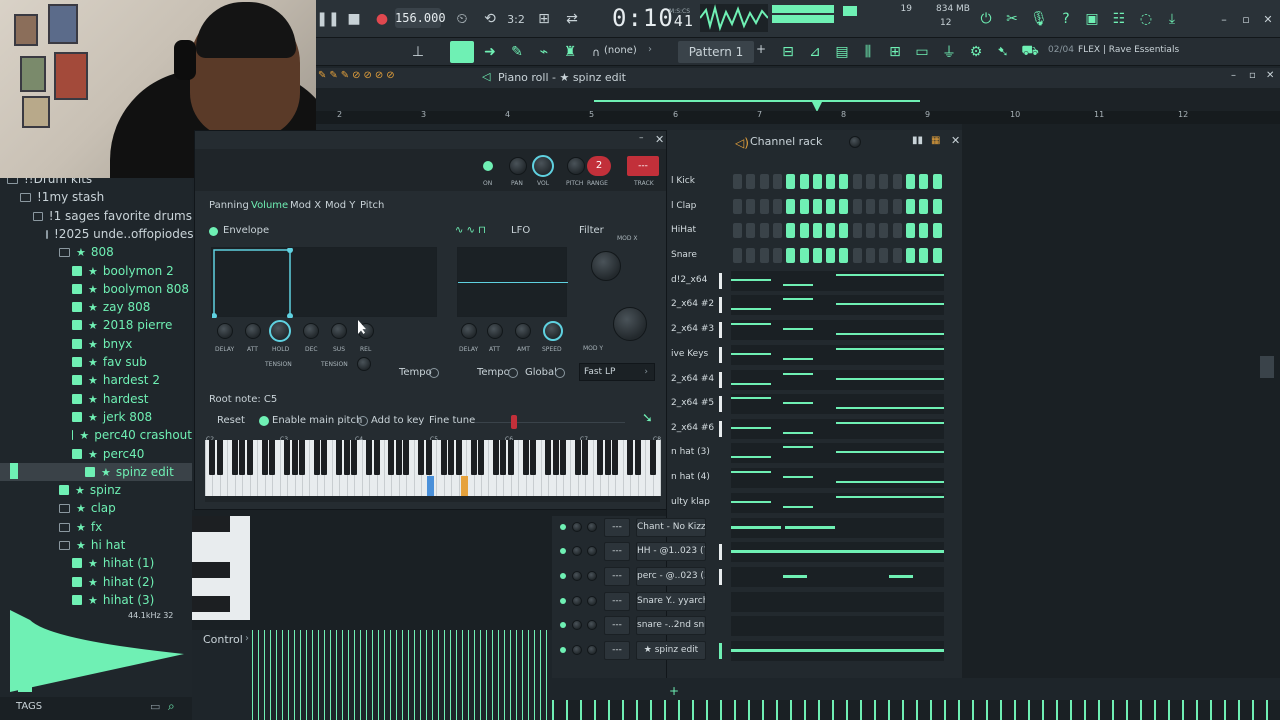 The image size is (1280, 720). Describe the element at coordinates (465, 486) in the screenshot. I see `current-key-highlight` at that location.